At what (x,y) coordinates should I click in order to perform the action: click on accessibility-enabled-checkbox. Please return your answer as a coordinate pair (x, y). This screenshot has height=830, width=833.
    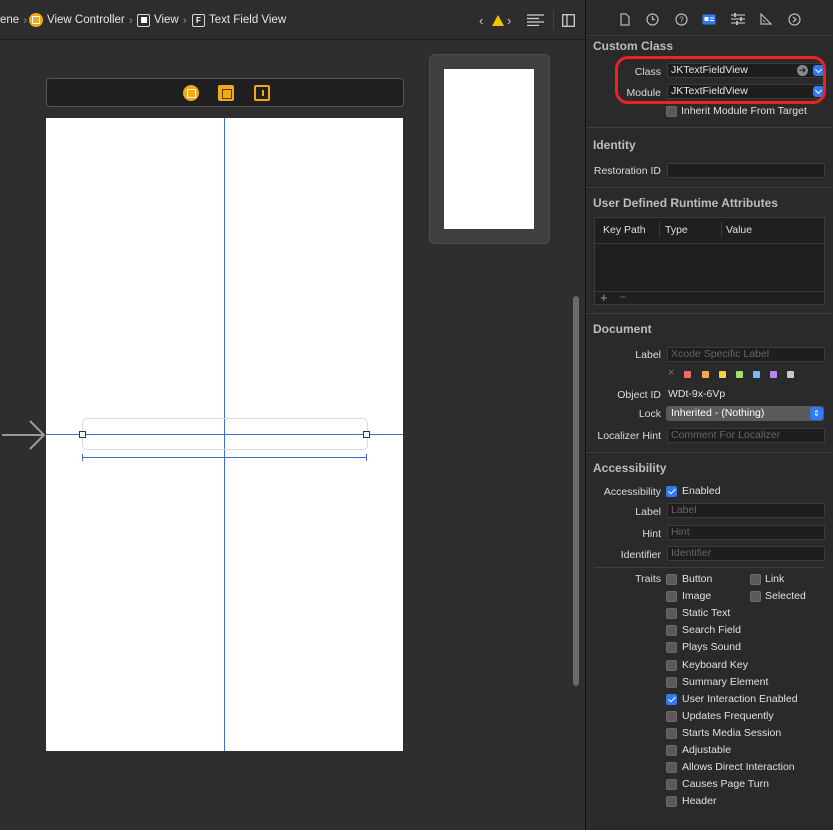
    Looking at the image, I should click on (671, 491).